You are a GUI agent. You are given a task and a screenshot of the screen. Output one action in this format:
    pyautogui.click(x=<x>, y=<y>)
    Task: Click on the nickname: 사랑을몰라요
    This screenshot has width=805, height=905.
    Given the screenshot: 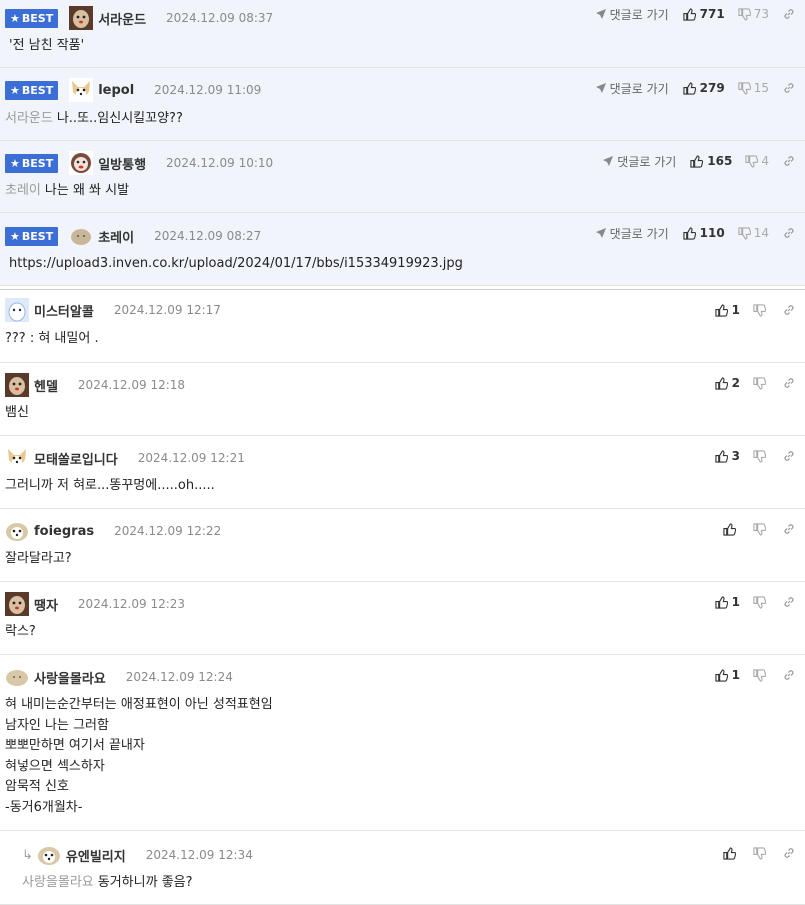 What is the action you would take?
    pyautogui.click(x=70, y=677)
    